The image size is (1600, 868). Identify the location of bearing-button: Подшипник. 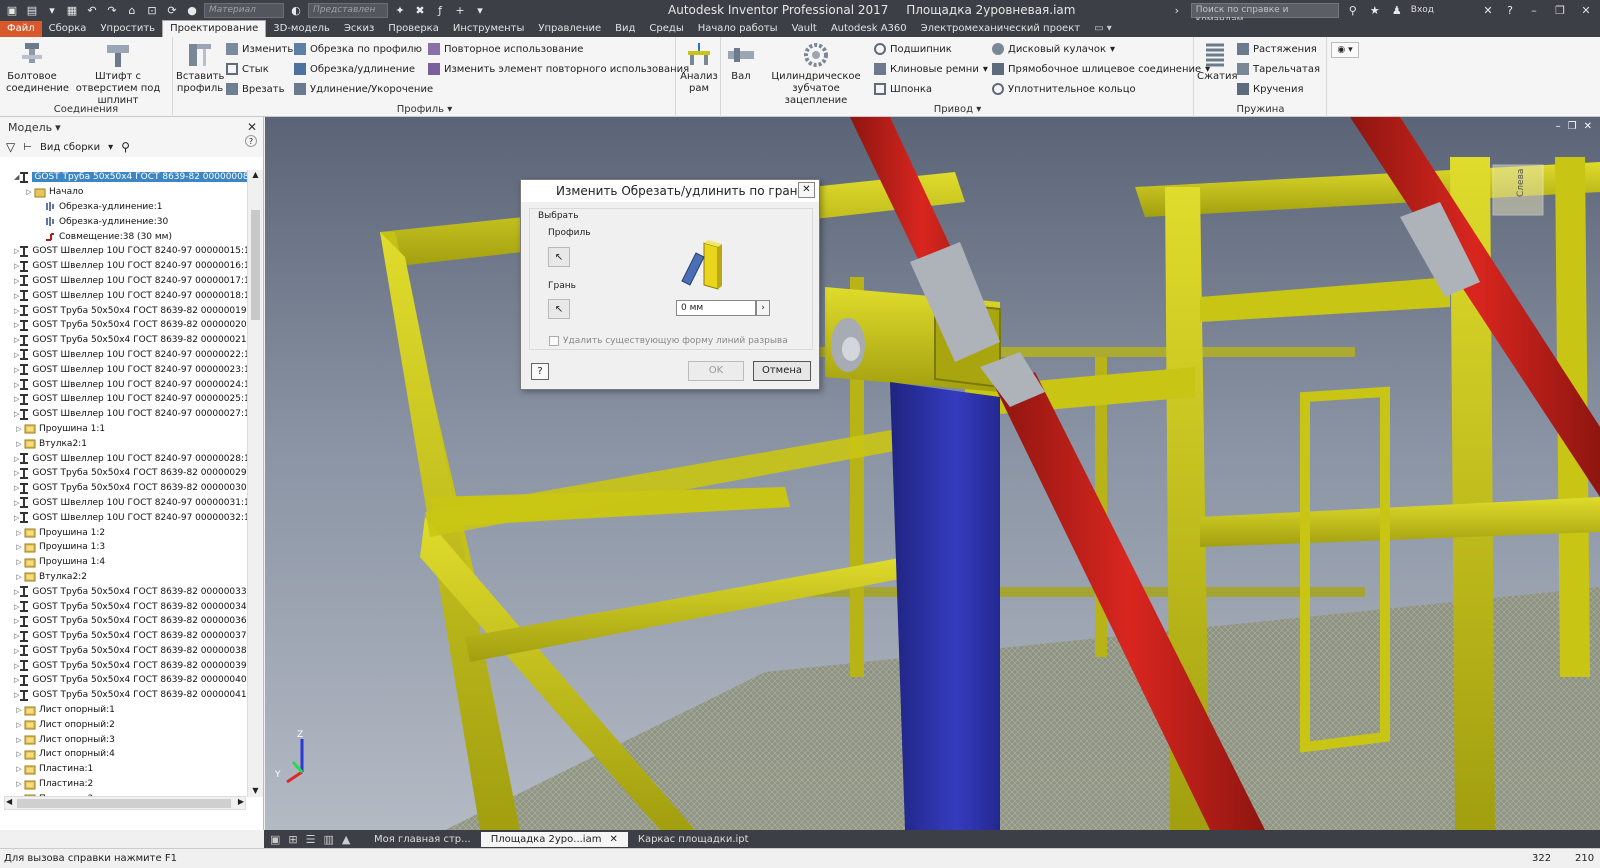
(913, 49).